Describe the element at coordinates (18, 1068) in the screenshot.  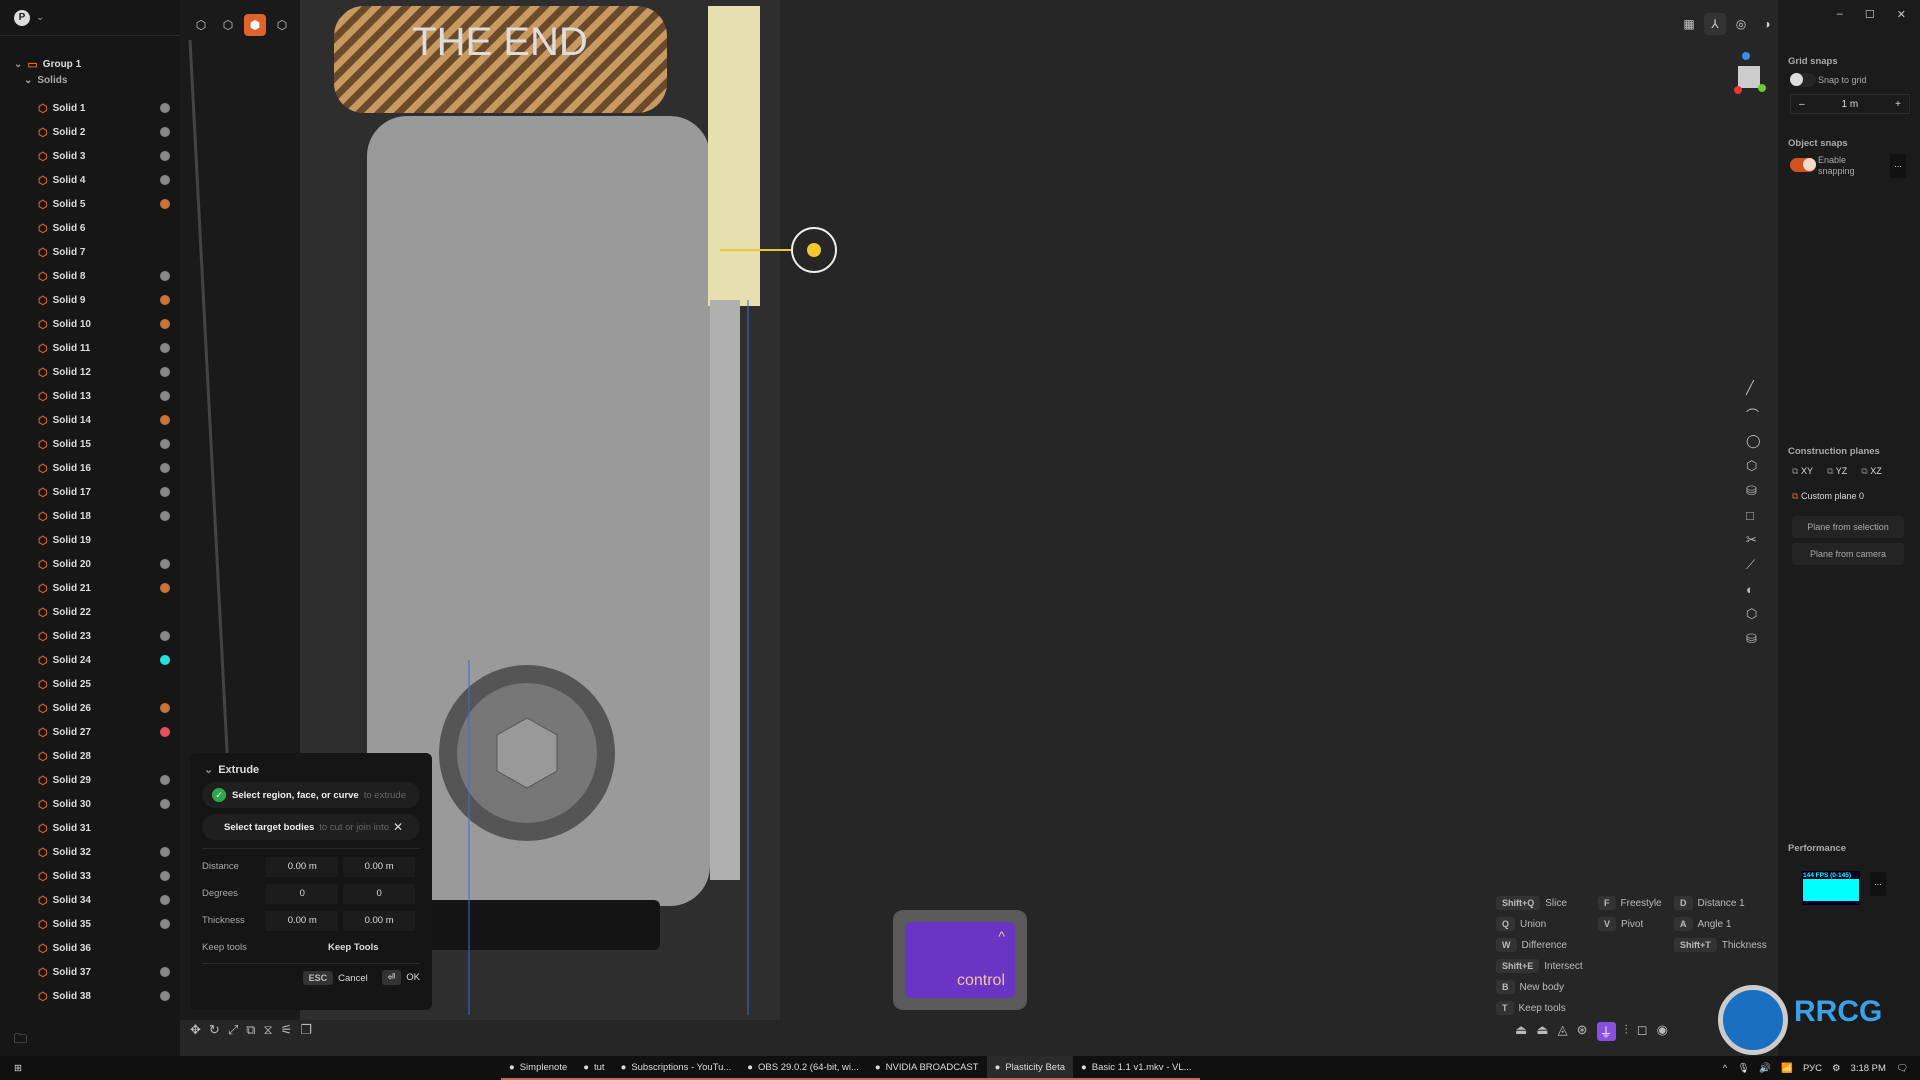
I see `windows-start-icon: ⊞` at that location.